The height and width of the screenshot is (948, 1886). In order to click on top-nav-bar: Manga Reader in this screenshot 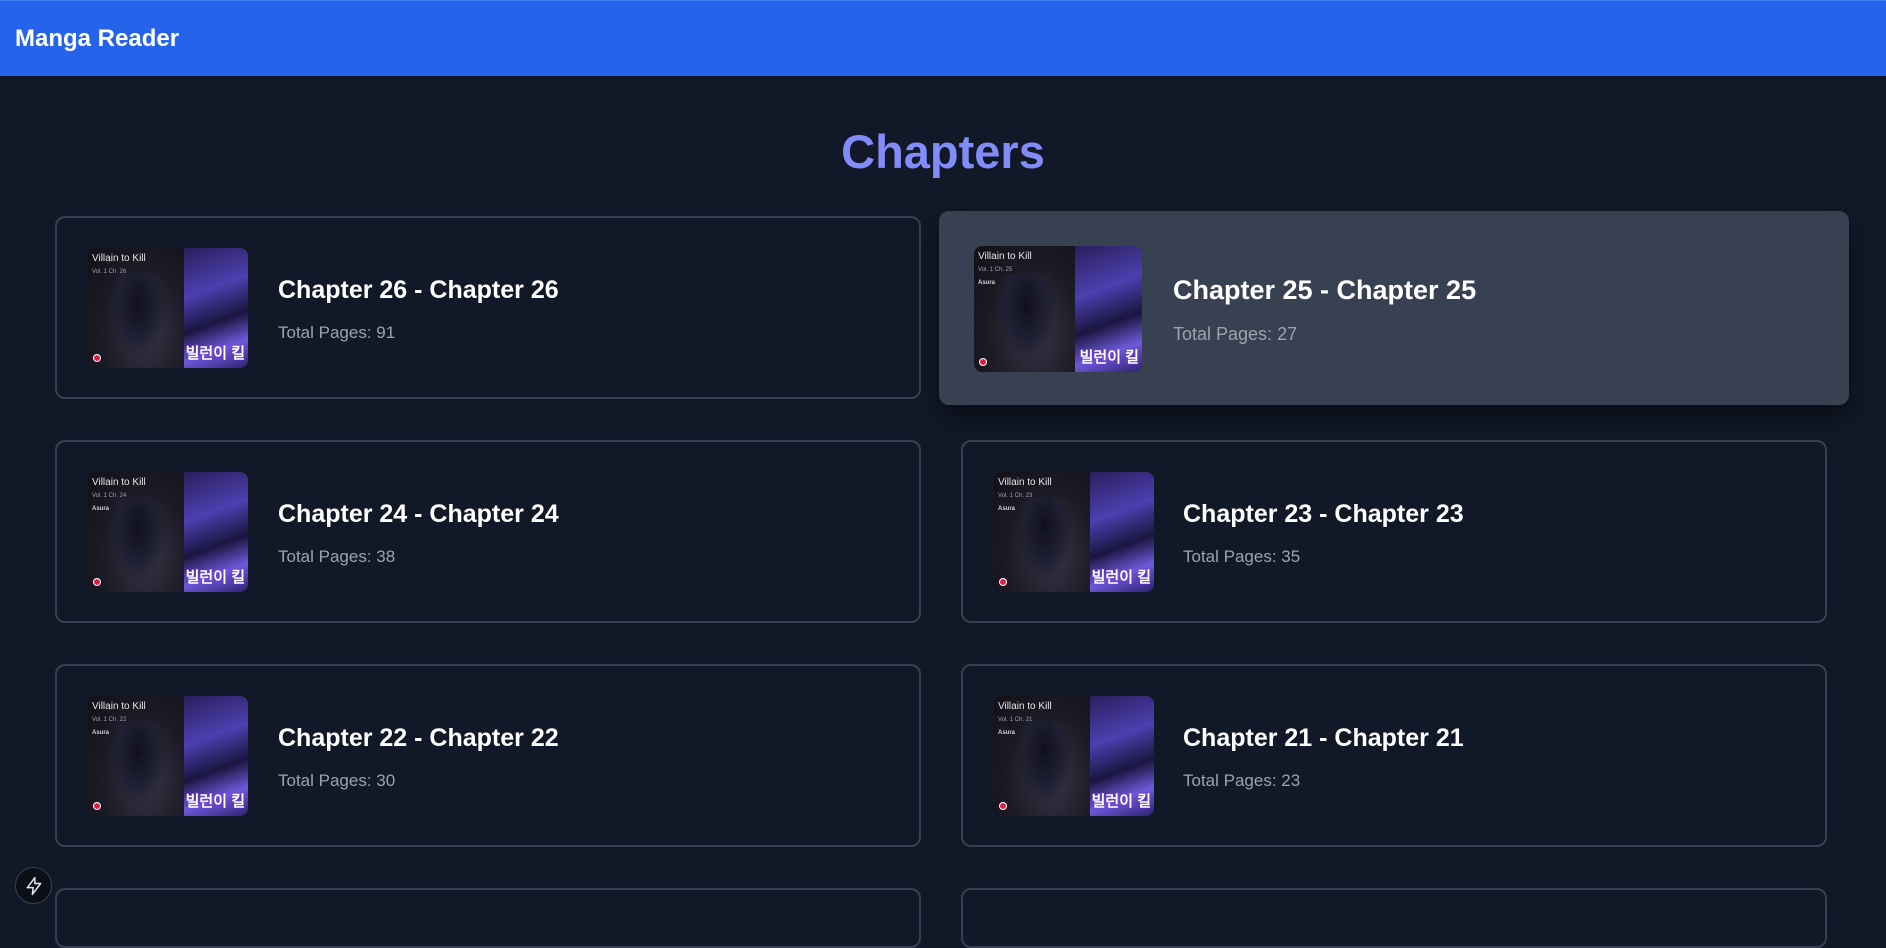, I will do `click(943, 38)`.